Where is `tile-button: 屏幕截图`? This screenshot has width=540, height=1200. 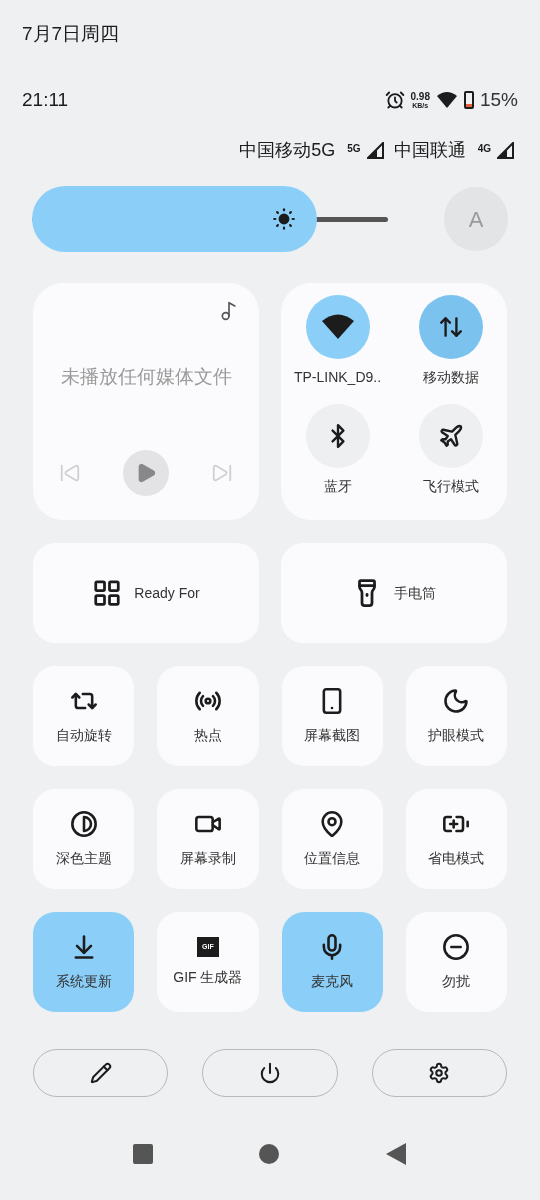
tile-button: 屏幕截图 is located at coordinates (332, 716).